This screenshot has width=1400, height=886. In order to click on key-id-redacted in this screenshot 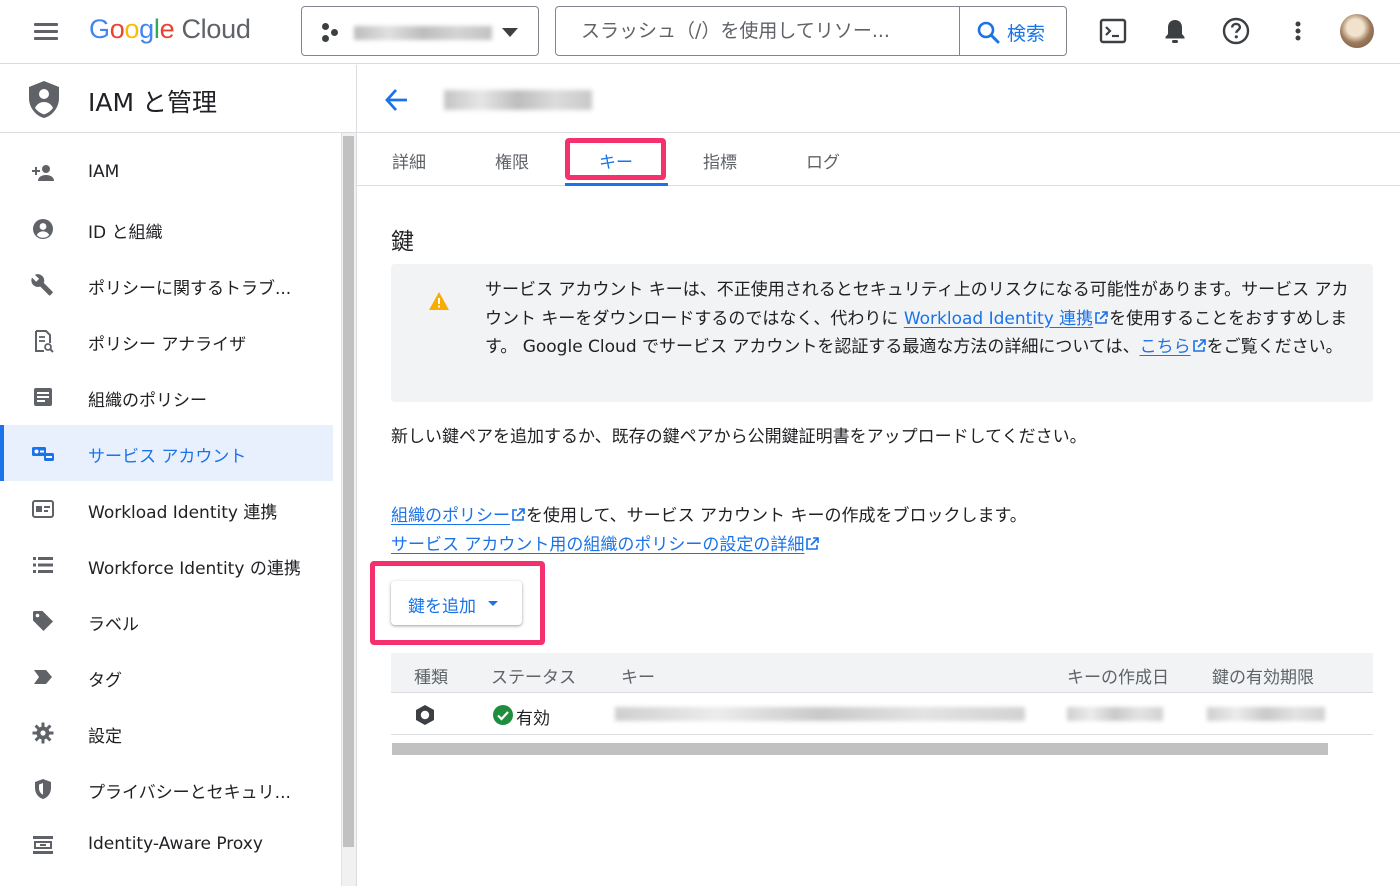, I will do `click(820, 714)`.